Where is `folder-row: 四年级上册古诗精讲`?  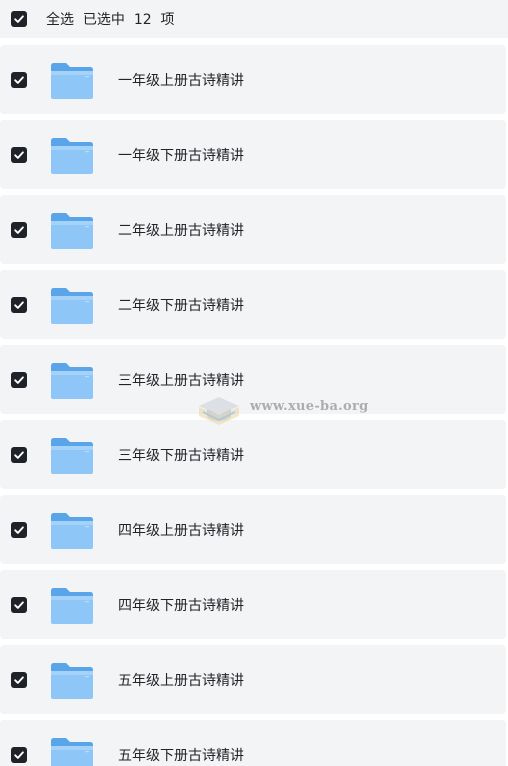
folder-row: 四年级上册古诗精讲 is located at coordinates (253, 529).